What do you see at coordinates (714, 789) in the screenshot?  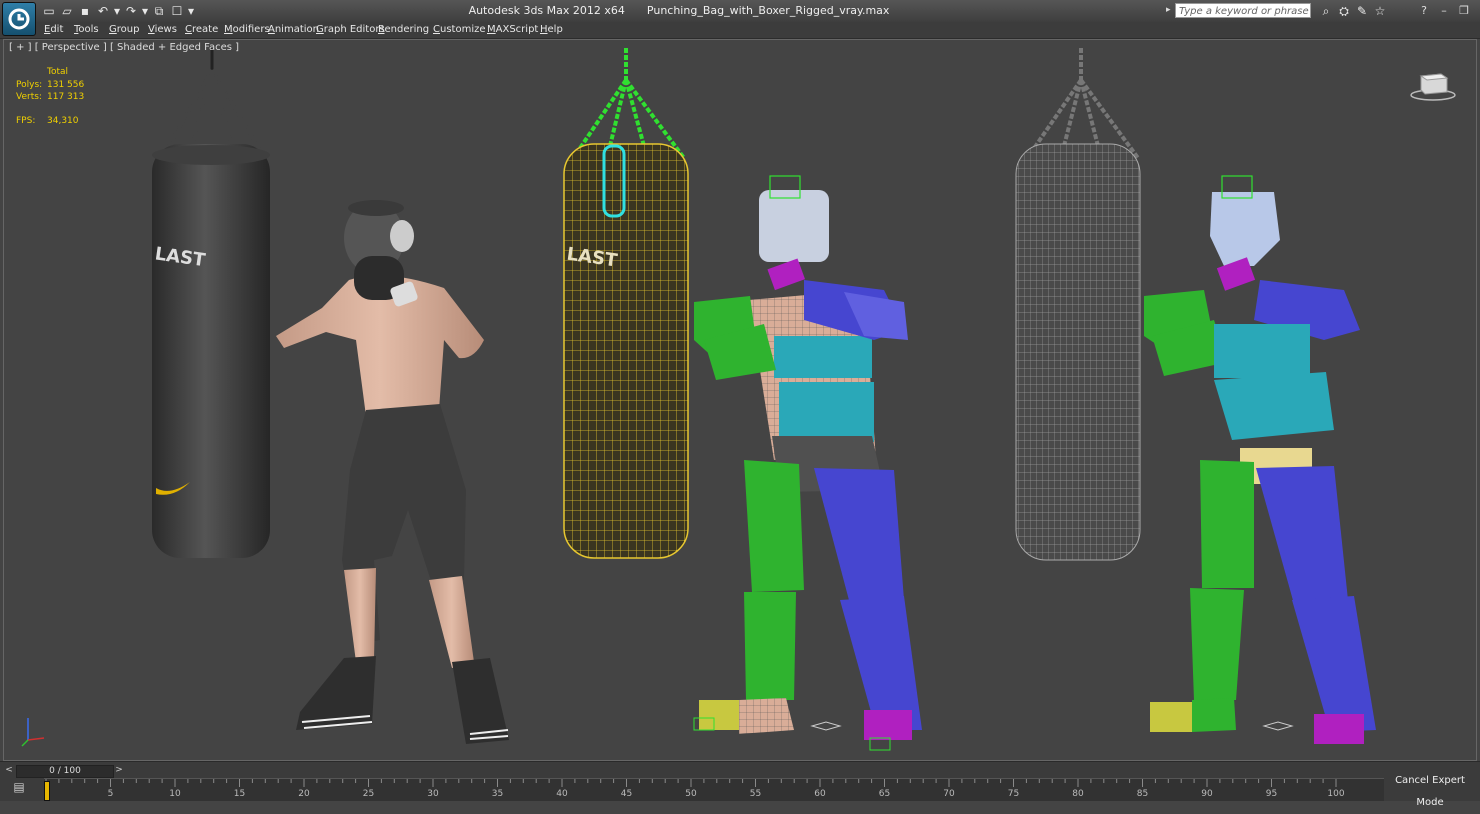 I see `track-bar: 5 10 15 20 25 30 35 40 45 50 55 60 65 70 75 80 85 90 95 100` at bounding box center [714, 789].